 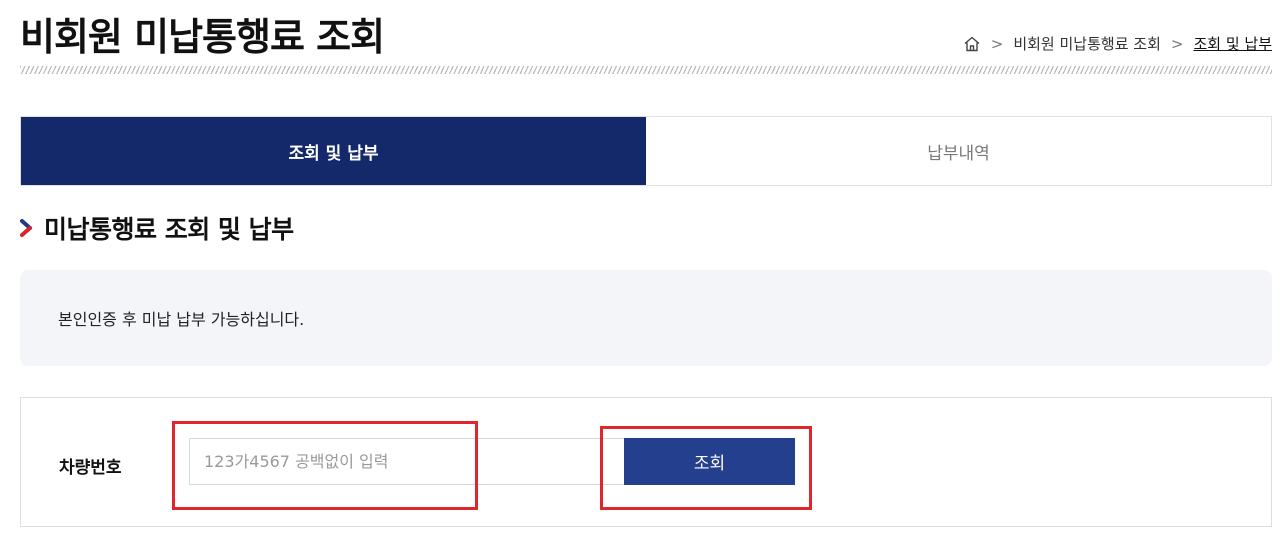 What do you see at coordinates (407, 461) in the screenshot?
I see `vehicle-number-input` at bounding box center [407, 461].